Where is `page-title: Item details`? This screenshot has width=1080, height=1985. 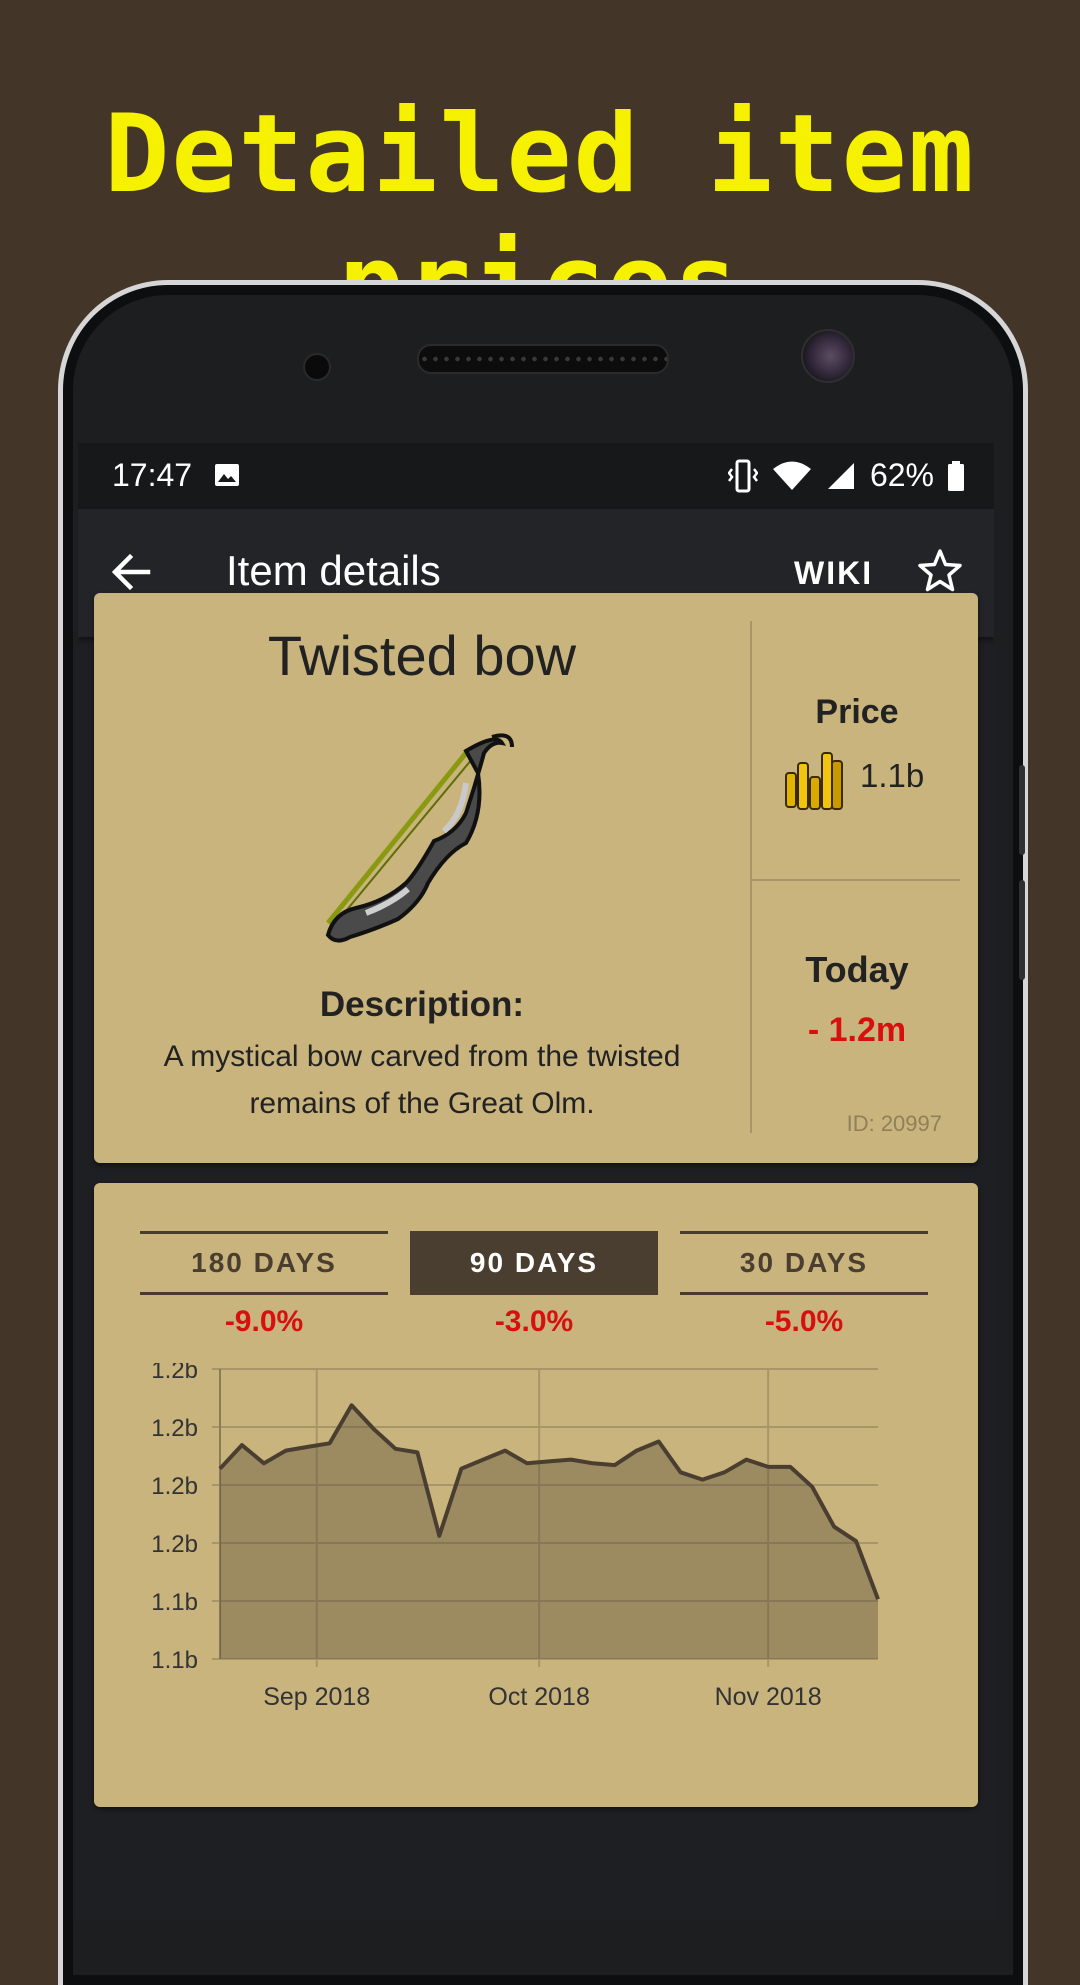 page-title: Item details is located at coordinates (333, 570).